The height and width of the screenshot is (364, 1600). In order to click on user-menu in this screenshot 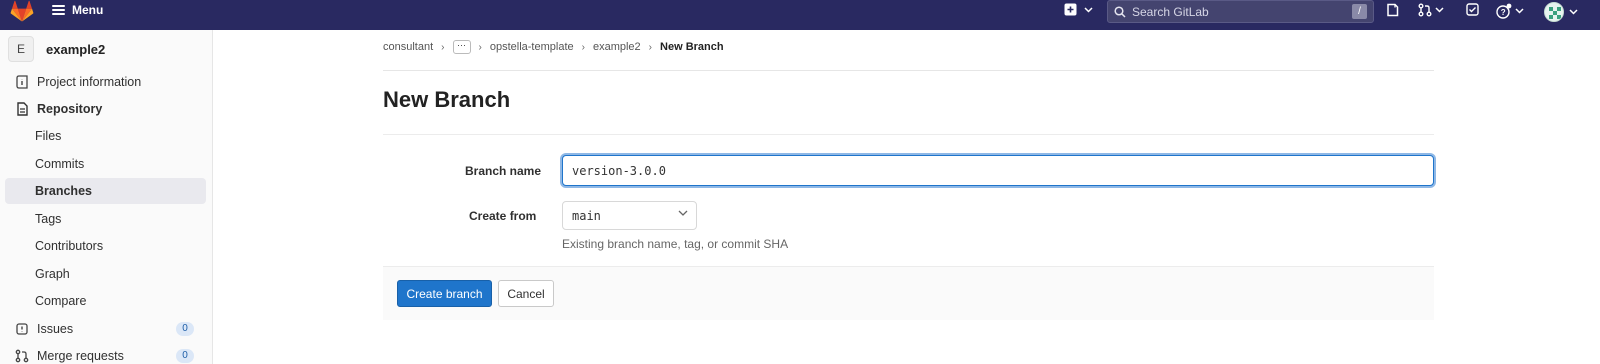, I will do `click(1561, 12)`.